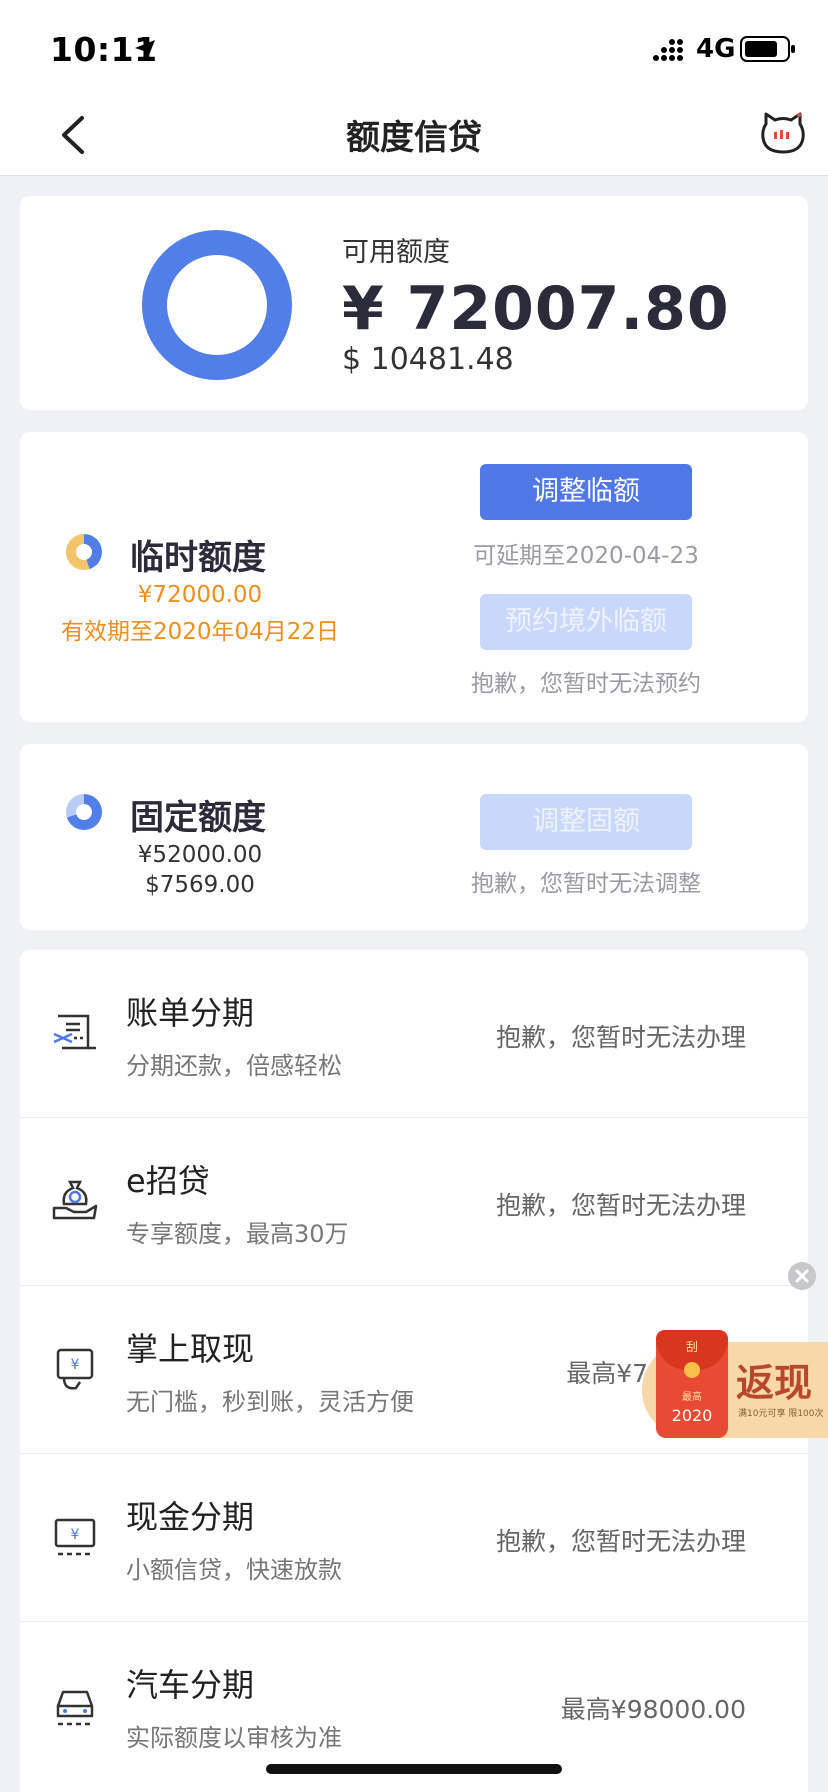 The height and width of the screenshot is (1792, 828). What do you see at coordinates (190, 1013) in the screenshot?
I see `service-title: 账单分期` at bounding box center [190, 1013].